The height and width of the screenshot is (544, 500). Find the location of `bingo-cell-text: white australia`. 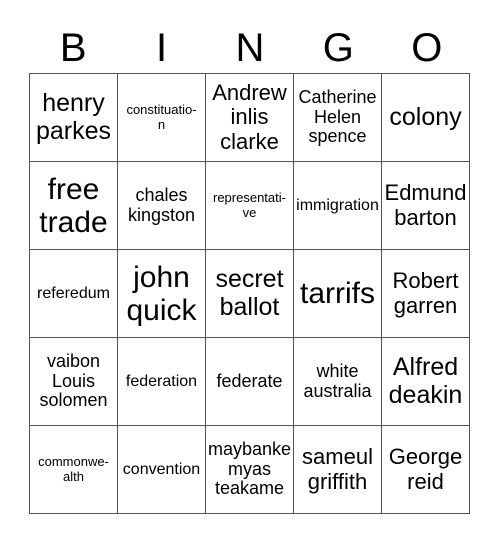

bingo-cell-text: white australia is located at coordinates (337, 380).